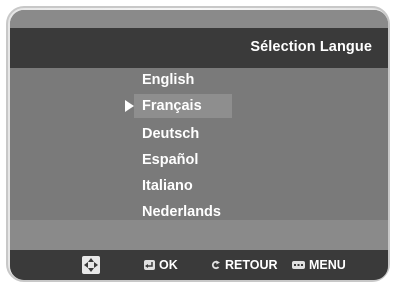 This screenshot has width=400, height=288. What do you see at coordinates (149, 265) in the screenshot?
I see `enter-icon` at bounding box center [149, 265].